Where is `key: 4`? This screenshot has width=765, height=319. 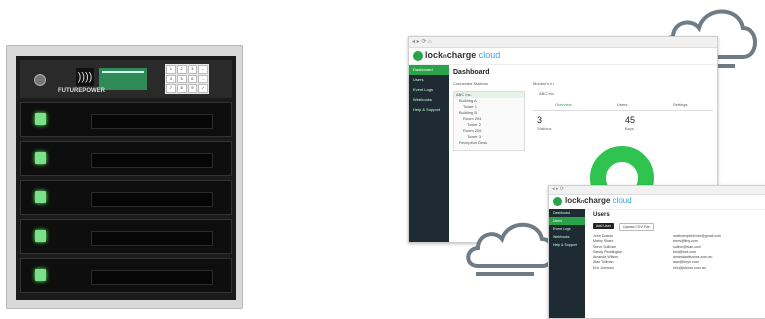
key: 4 is located at coordinates (171, 79).